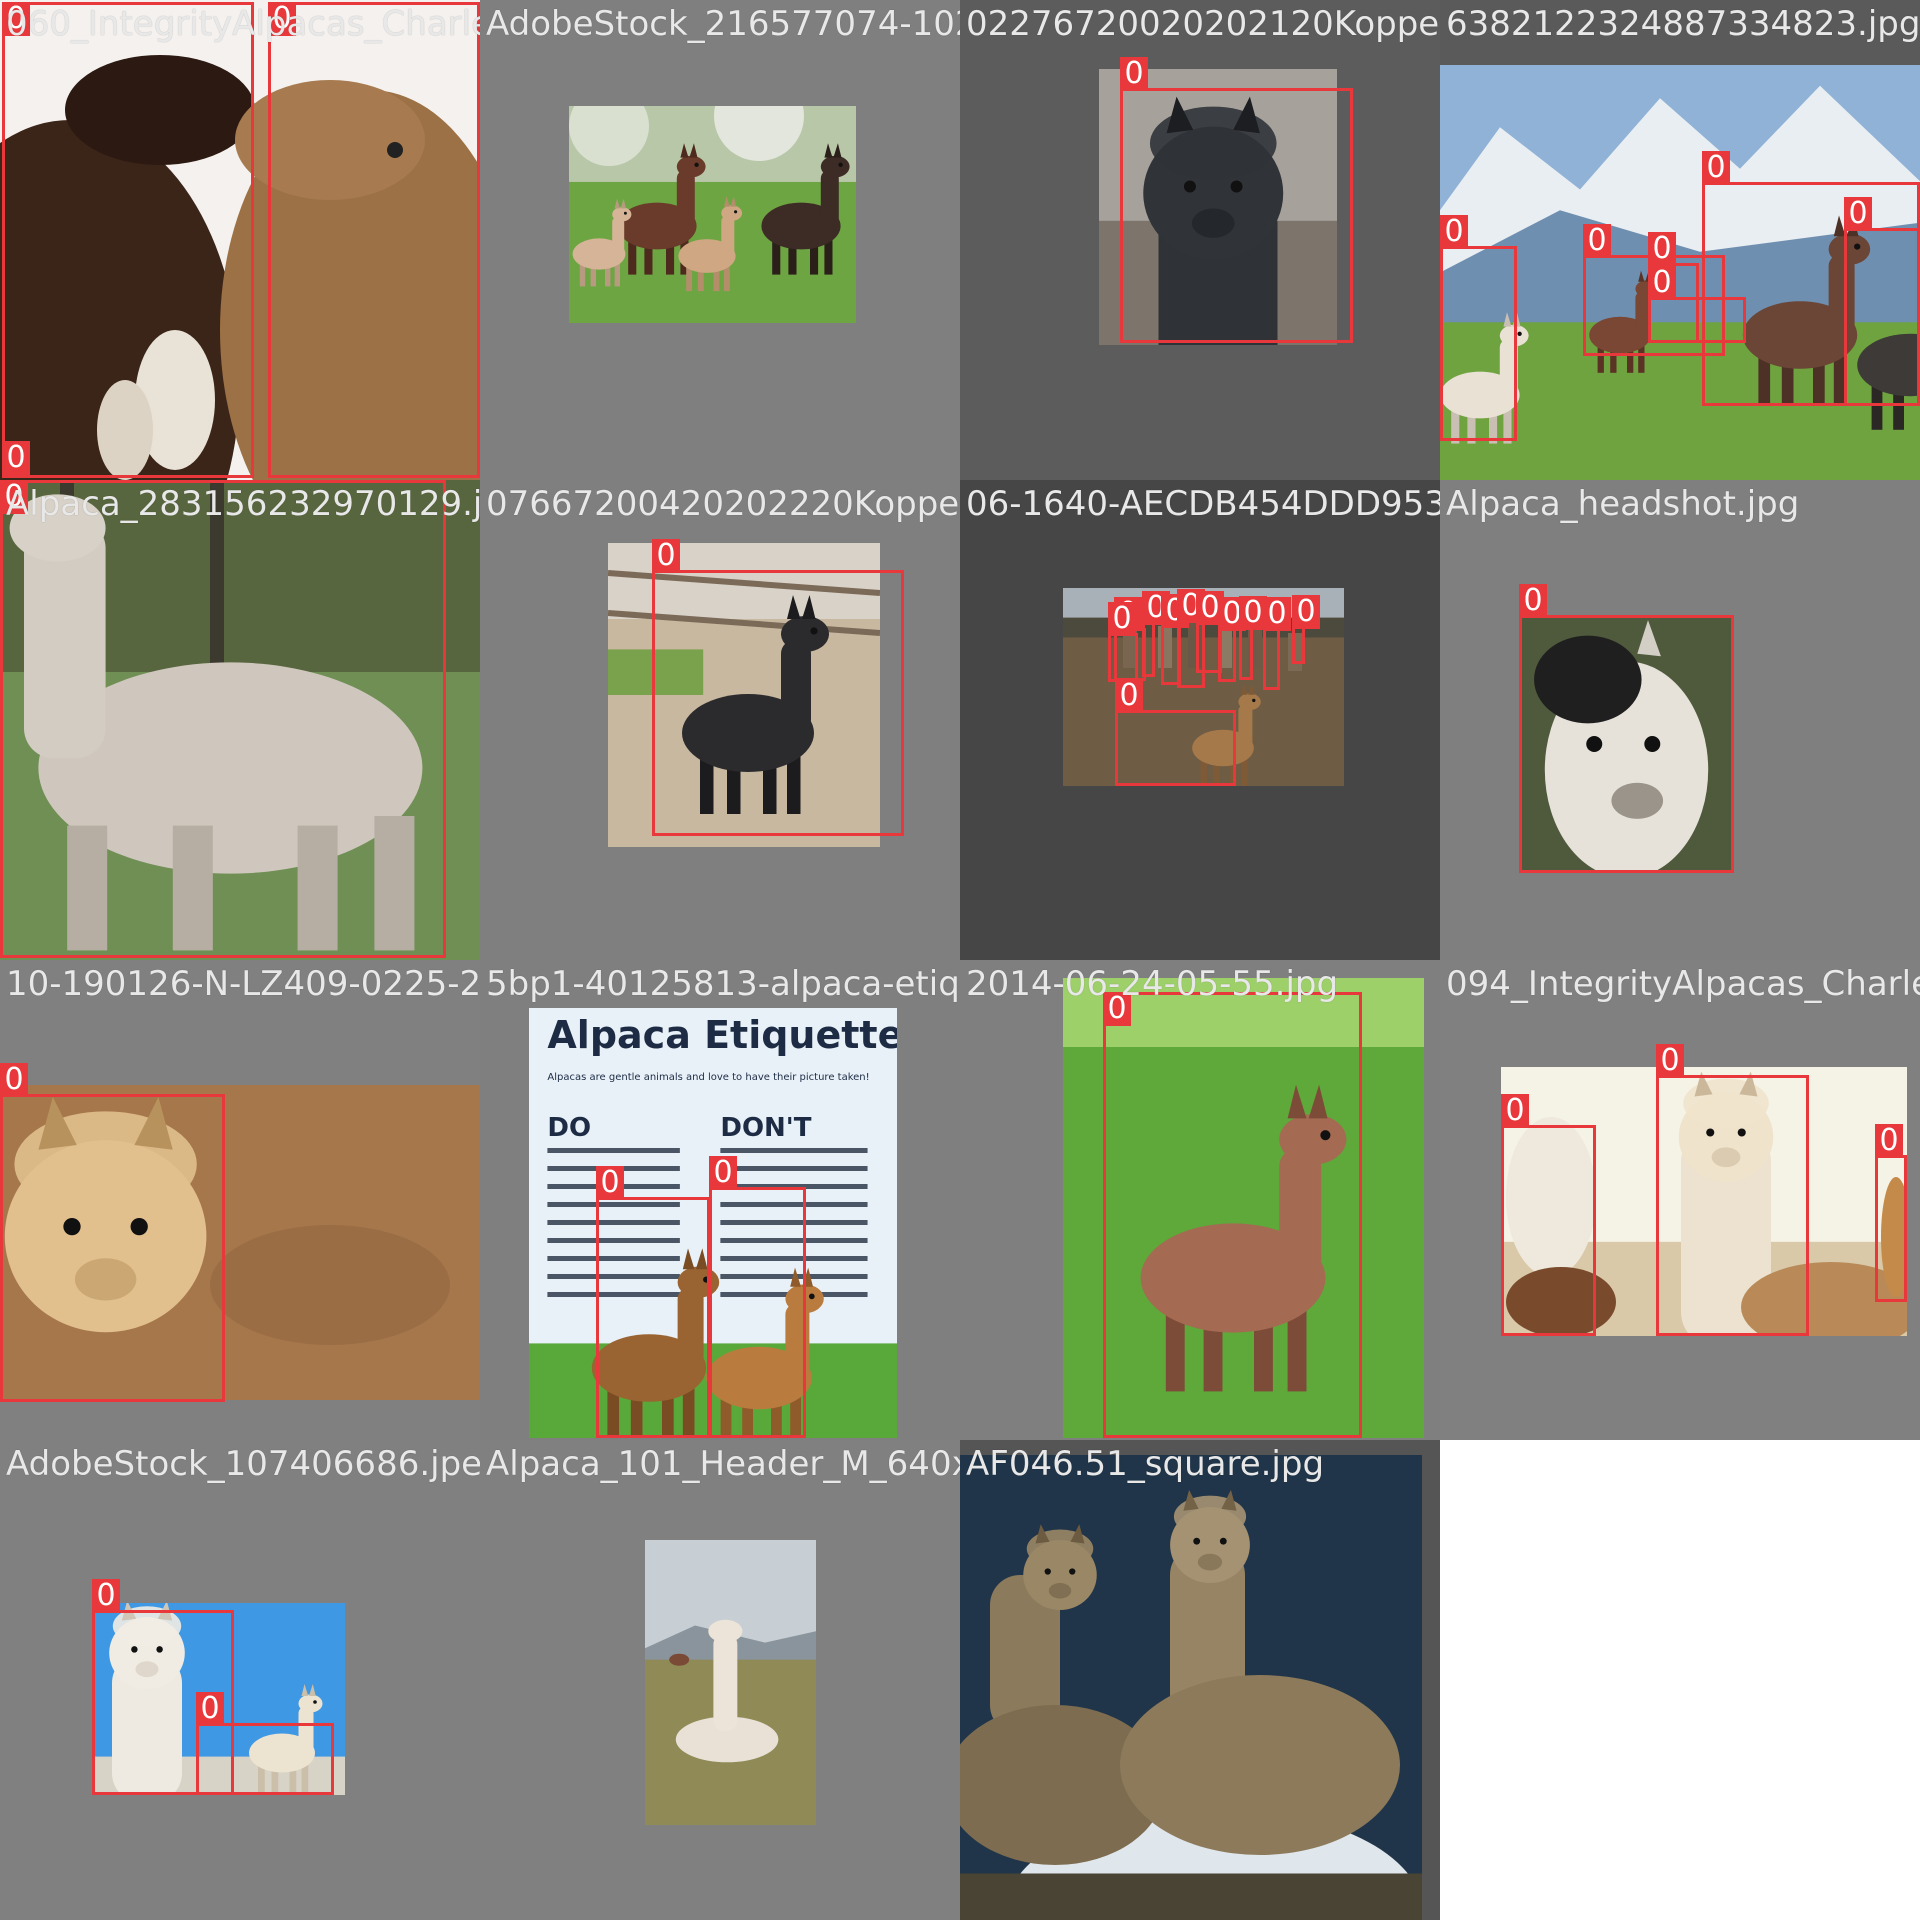  Describe the element at coordinates (723, 1464) in the screenshot. I see `image-filename: Alpaca_101_Header_M_640x1040.jpg` at that location.